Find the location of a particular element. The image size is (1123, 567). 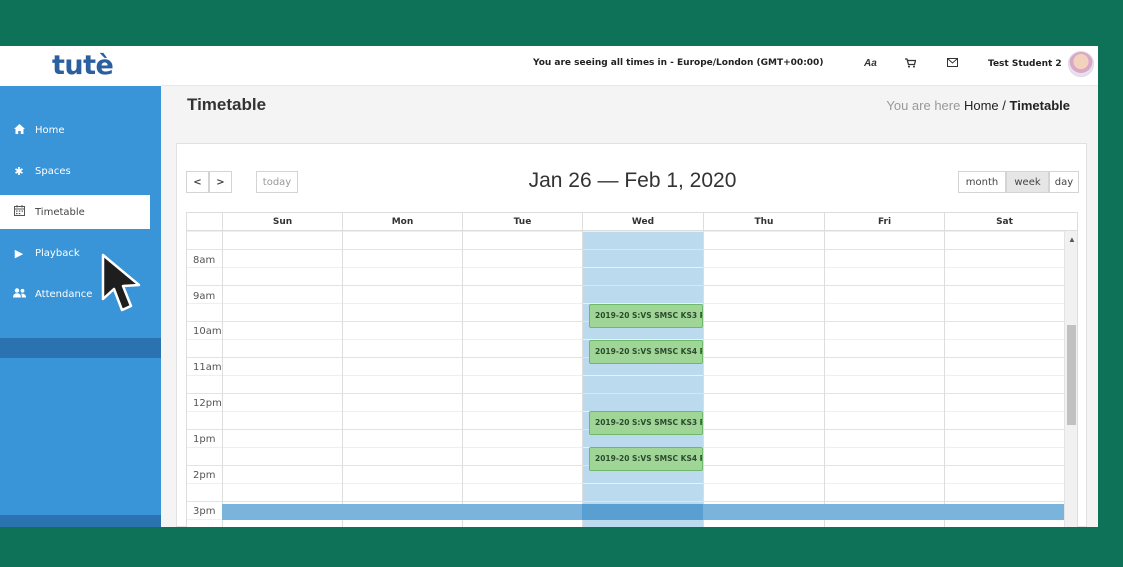

play-icon: ▶ is located at coordinates (19, 253).